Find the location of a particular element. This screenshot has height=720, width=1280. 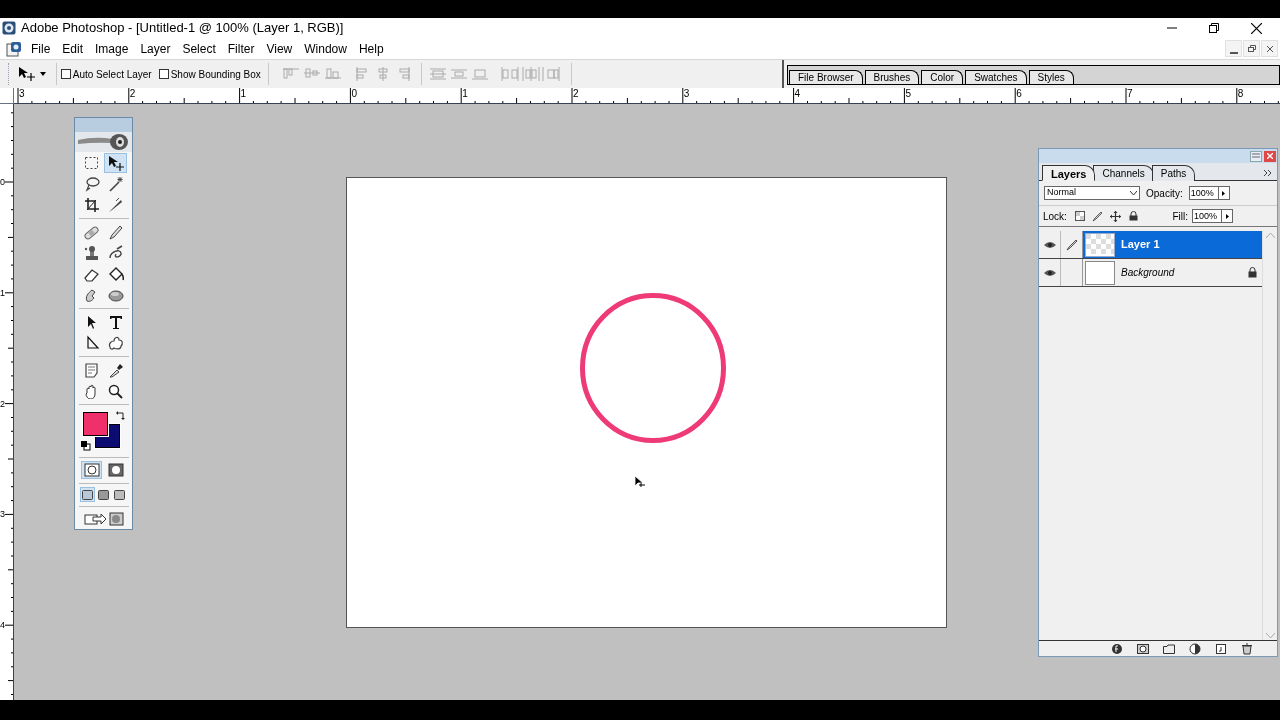

palette-tab: Paths is located at coordinates (1173, 173).